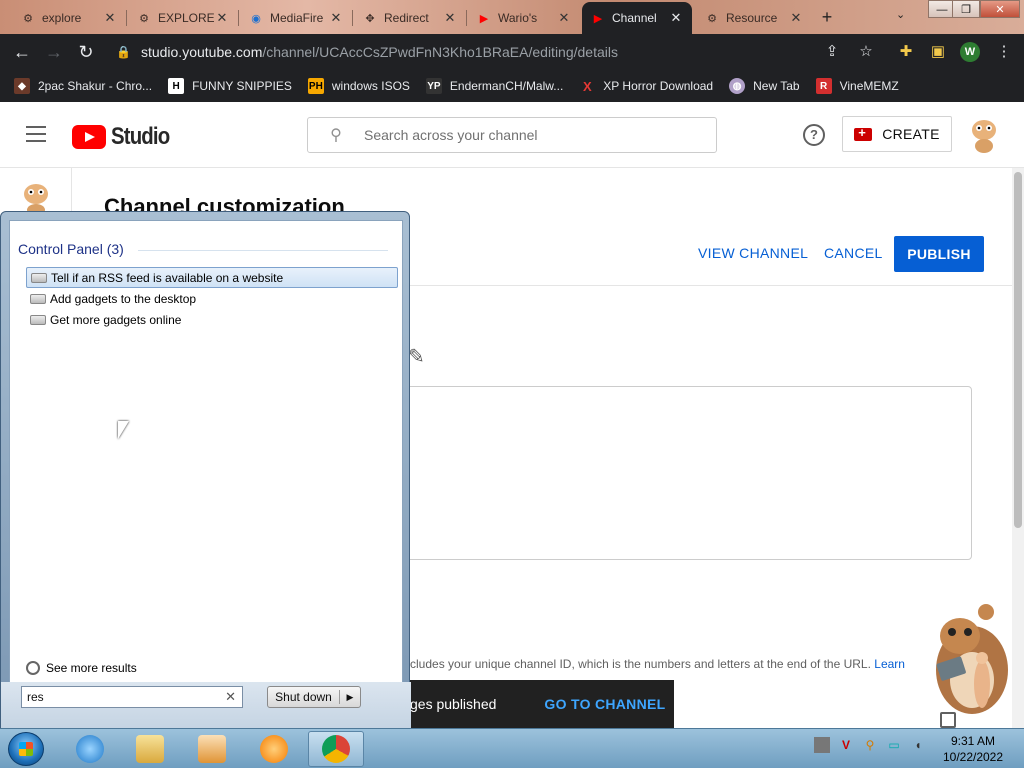 The image size is (1024, 768). What do you see at coordinates (36, 134) in the screenshot?
I see `menu-icon` at bounding box center [36, 134].